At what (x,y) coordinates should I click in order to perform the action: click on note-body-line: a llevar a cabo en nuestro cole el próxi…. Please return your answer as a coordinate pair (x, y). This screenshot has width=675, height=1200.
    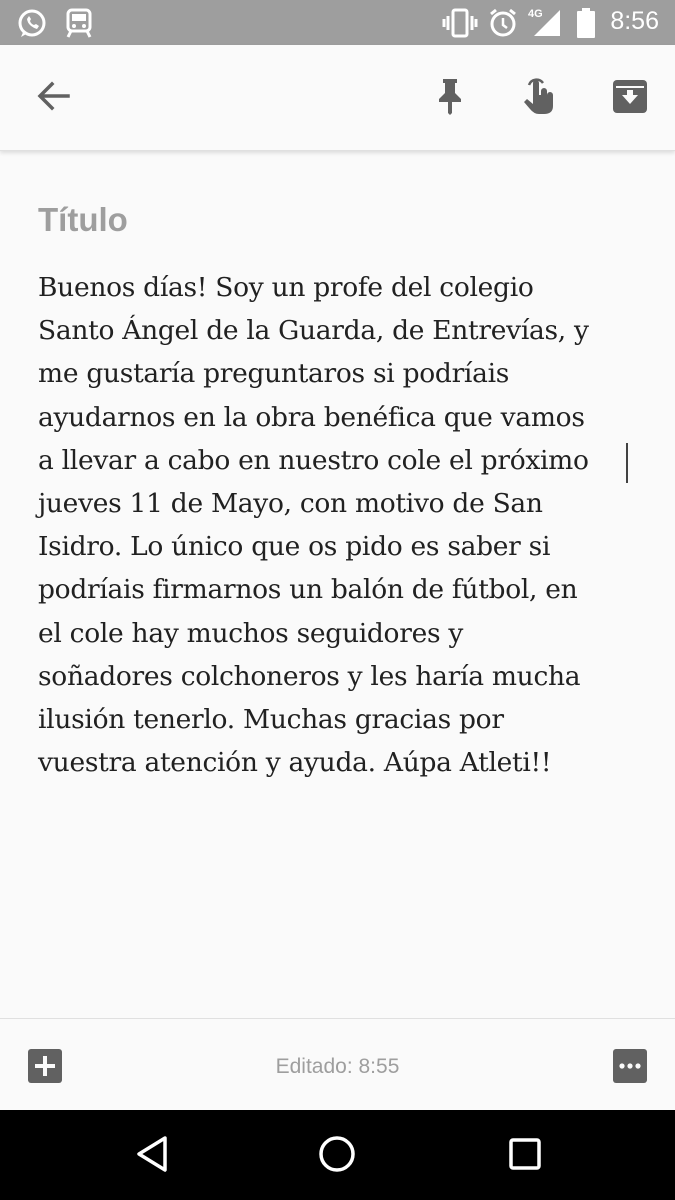
    Looking at the image, I should click on (313, 460).